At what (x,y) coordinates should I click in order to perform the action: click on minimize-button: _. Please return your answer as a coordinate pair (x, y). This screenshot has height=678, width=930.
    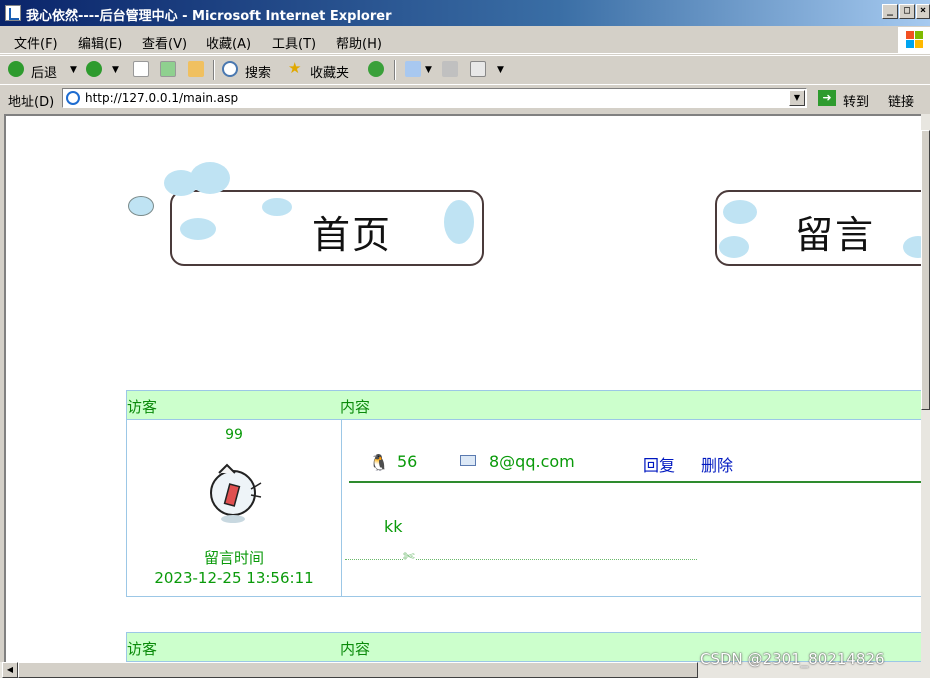
    Looking at the image, I should click on (890, 11).